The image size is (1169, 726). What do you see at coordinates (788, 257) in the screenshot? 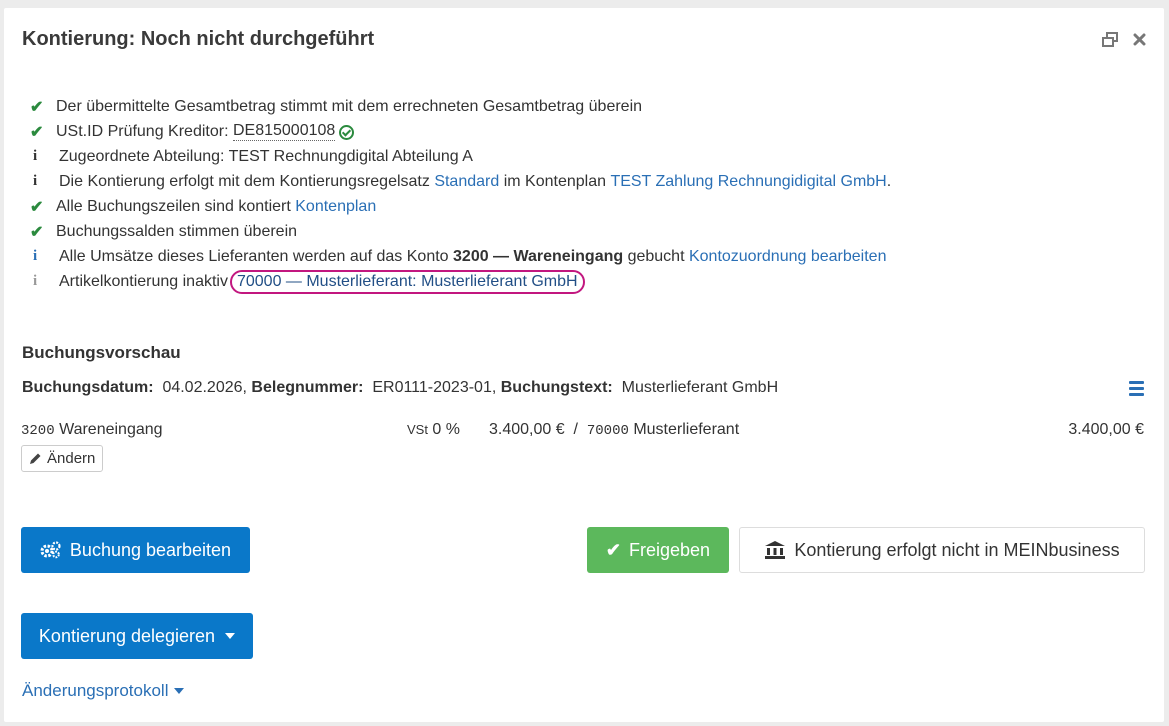
I see `edit-account-assignment-link: Kontozuordnung bearbeiten` at bounding box center [788, 257].